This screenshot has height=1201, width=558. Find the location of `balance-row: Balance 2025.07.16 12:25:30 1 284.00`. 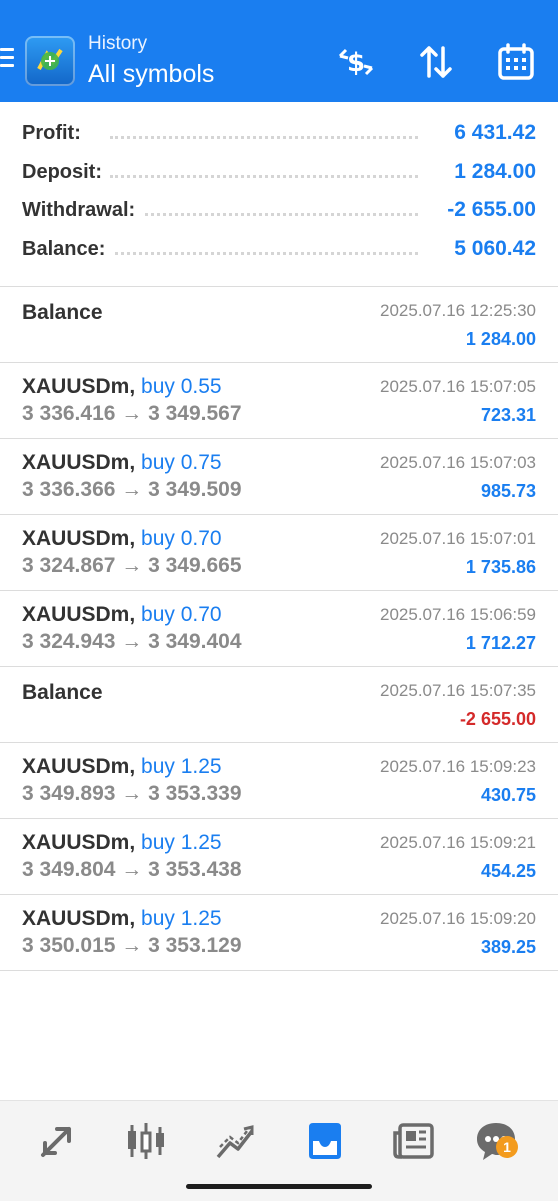

balance-row: Balance 2025.07.16 12:25:30 1 284.00 is located at coordinates (279, 325).